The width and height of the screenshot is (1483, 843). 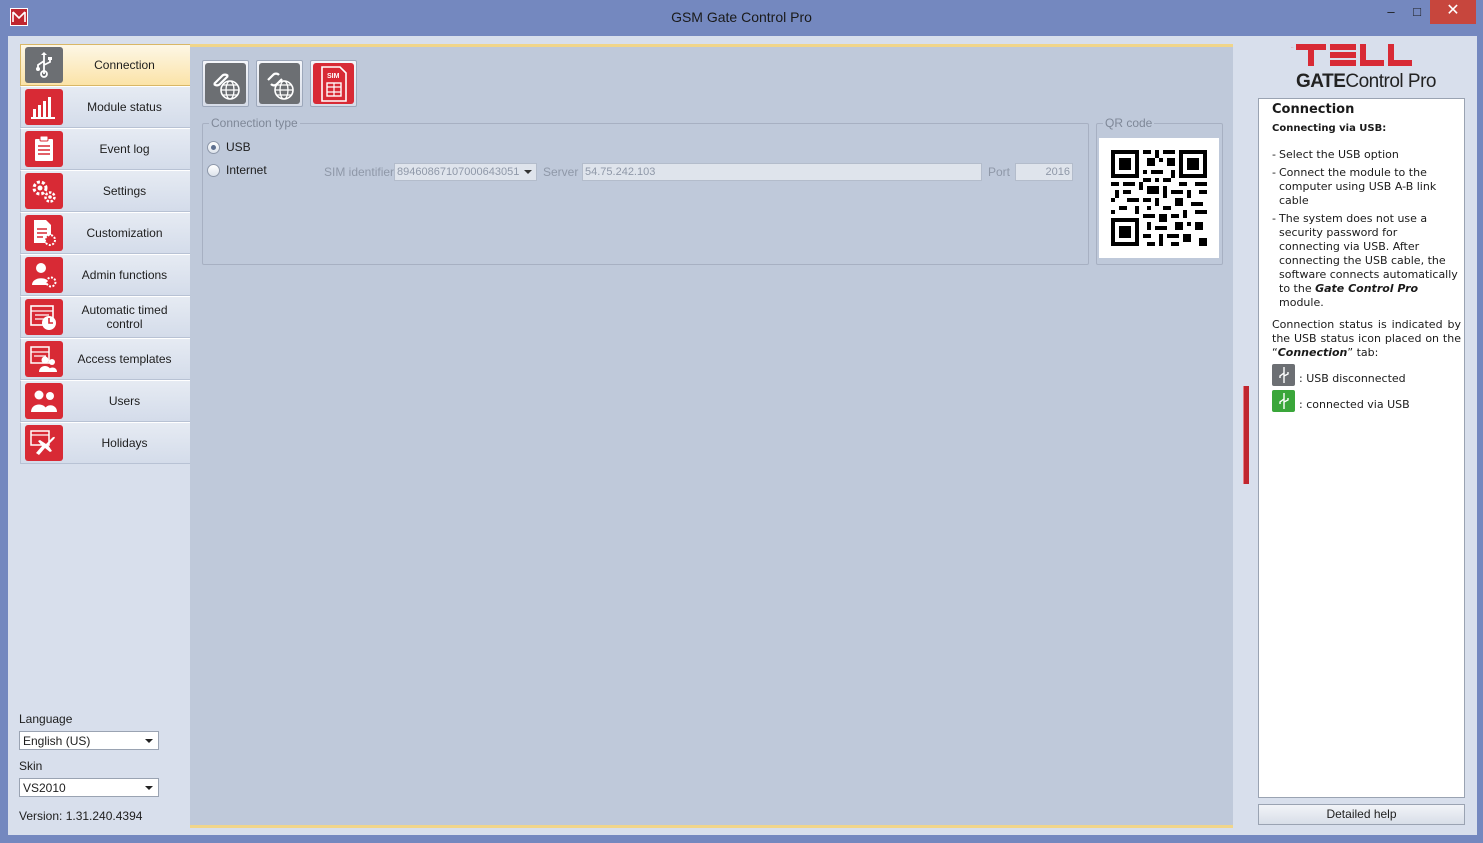 I want to click on sidebar-item-admin-functions: Admin functions, so click(x=105, y=275).